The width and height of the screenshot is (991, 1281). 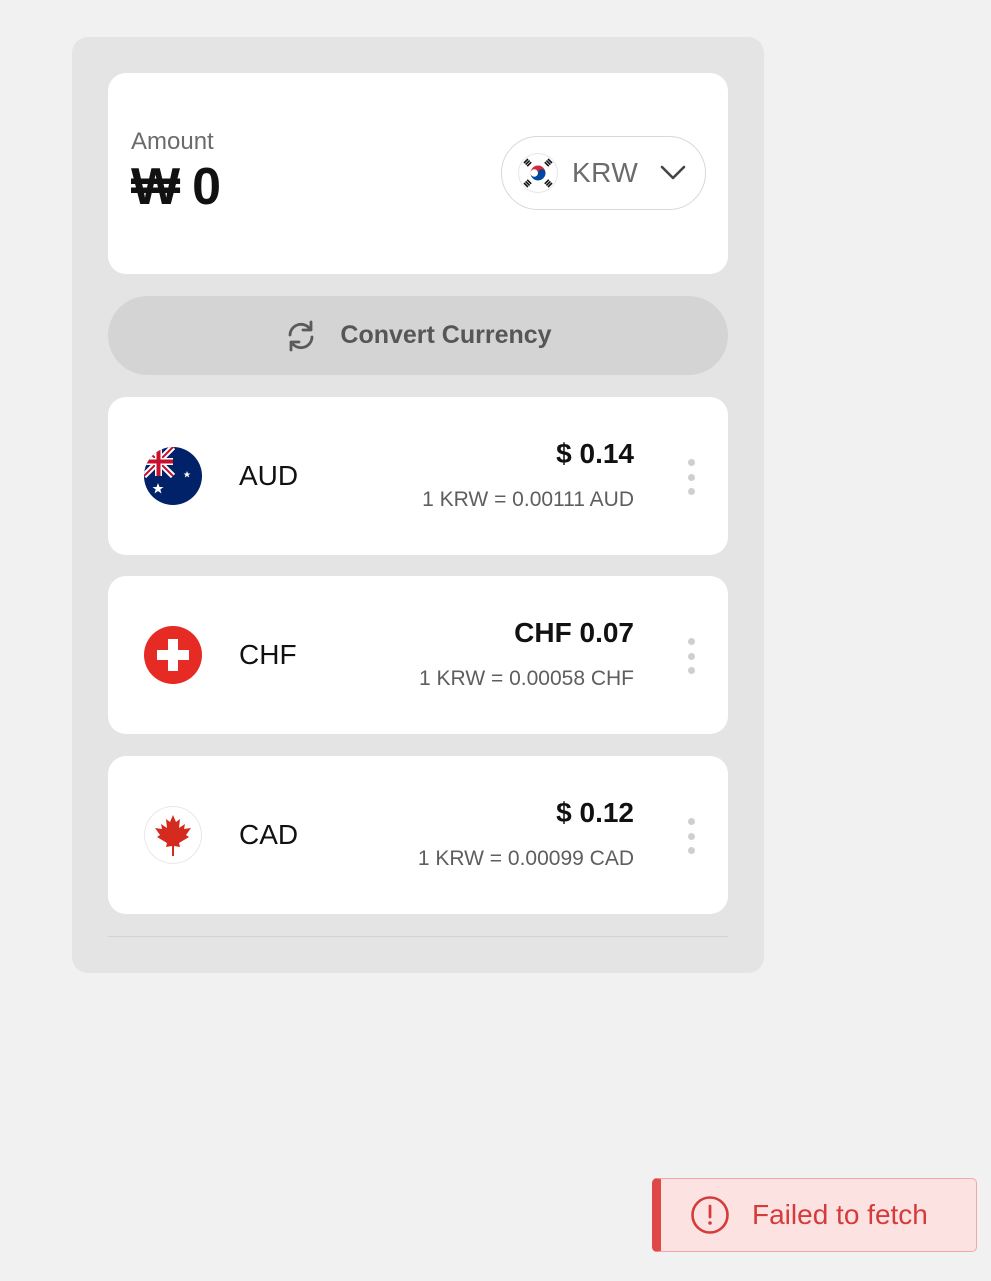 What do you see at coordinates (574, 632) in the screenshot?
I see `converted-amount: CHF 0.07` at bounding box center [574, 632].